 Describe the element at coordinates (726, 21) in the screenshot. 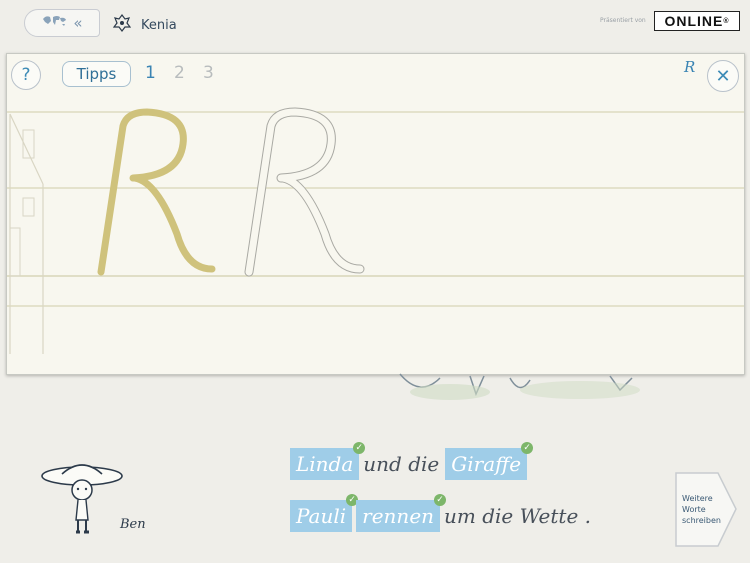

I see `logo-mark: ®` at that location.